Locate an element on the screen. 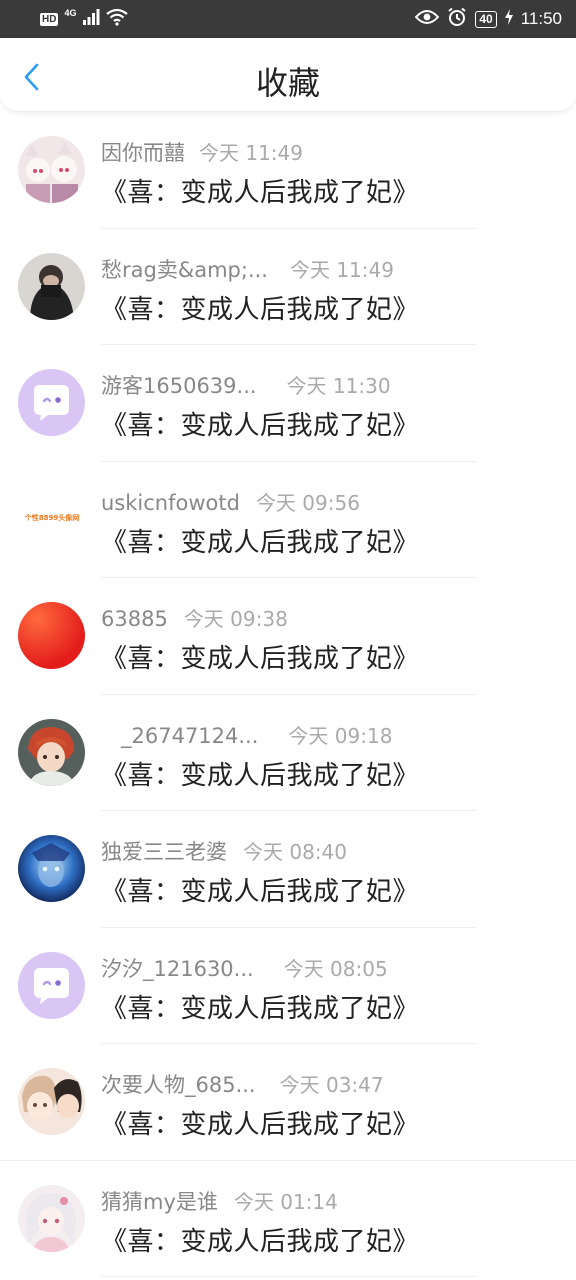 Image resolution: width=576 pixels, height=1280 pixels. status-time: 11:50 is located at coordinates (541, 18).